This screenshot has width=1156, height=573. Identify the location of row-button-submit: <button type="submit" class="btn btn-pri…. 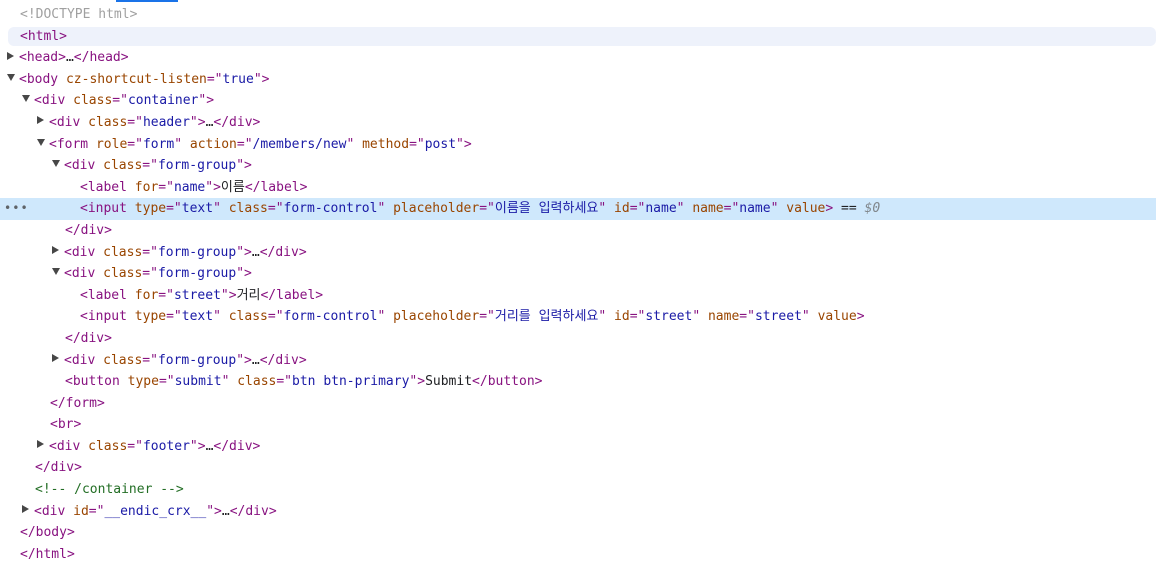
(578, 382).